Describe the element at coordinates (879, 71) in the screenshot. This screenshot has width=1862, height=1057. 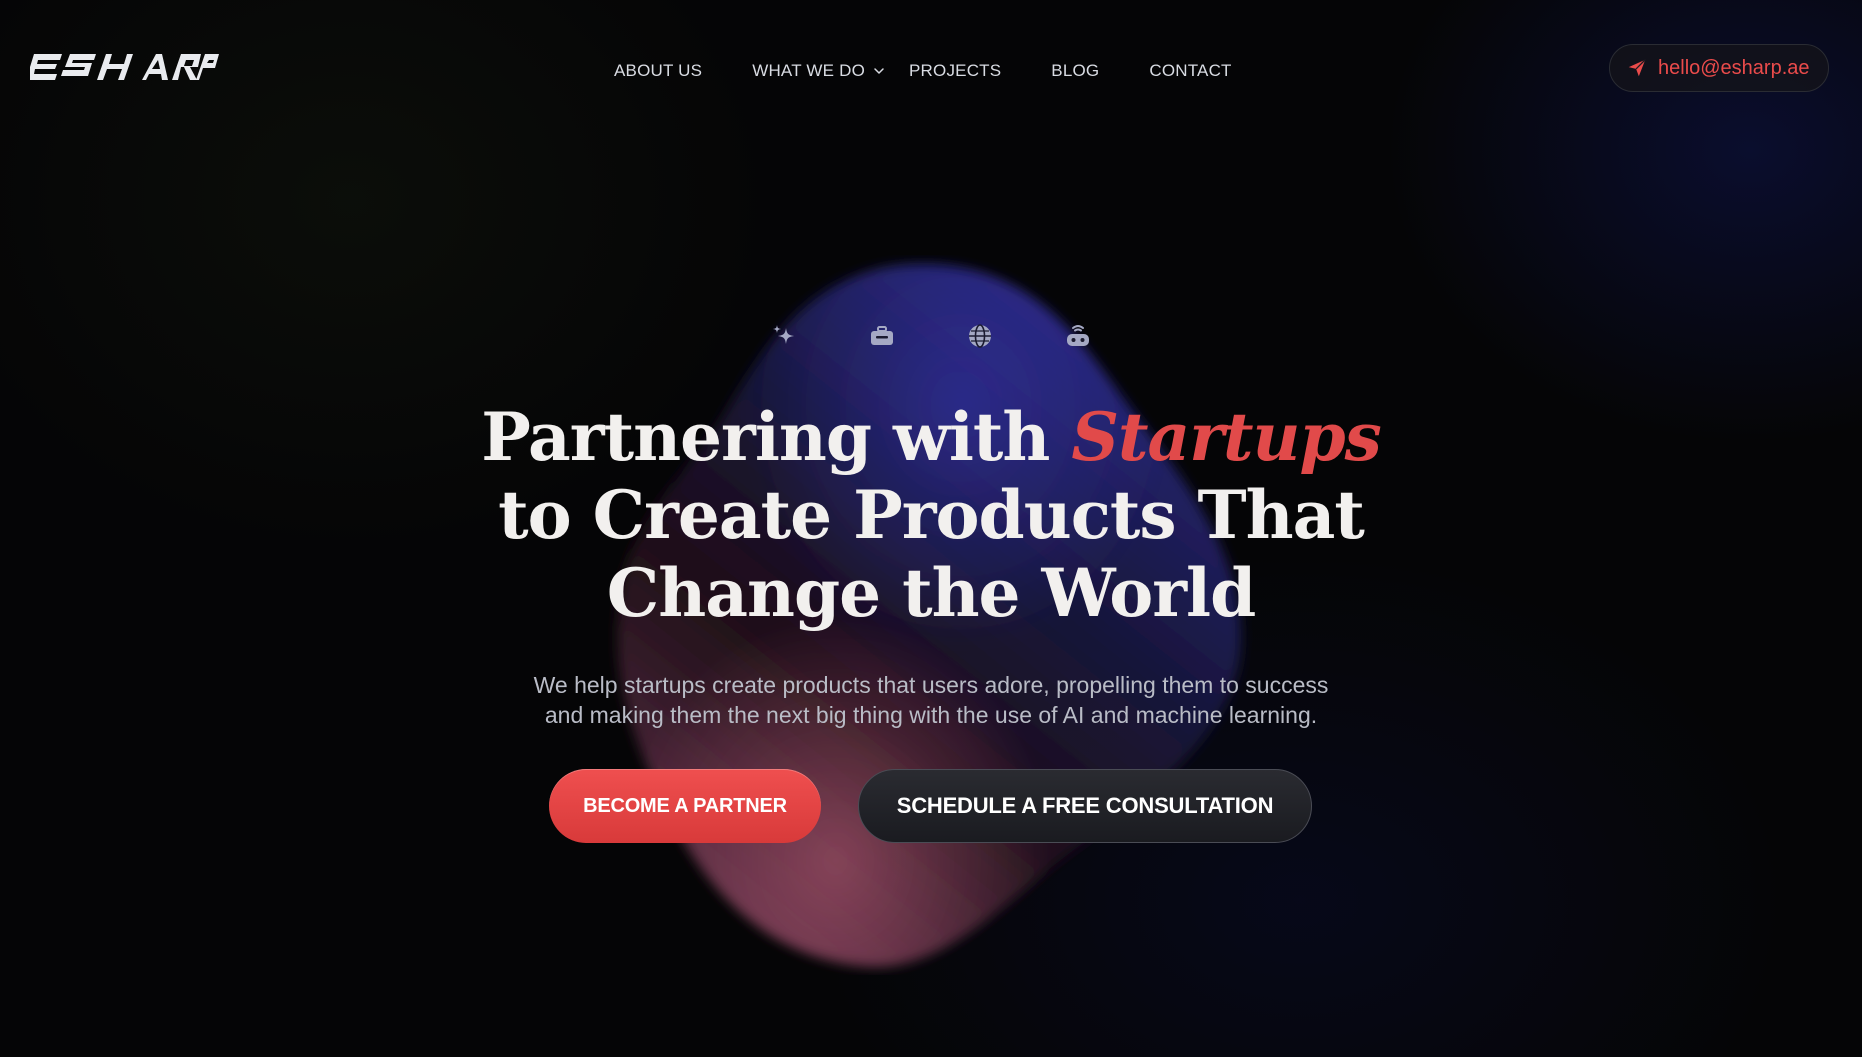
I see `chevron-down-icon` at that location.